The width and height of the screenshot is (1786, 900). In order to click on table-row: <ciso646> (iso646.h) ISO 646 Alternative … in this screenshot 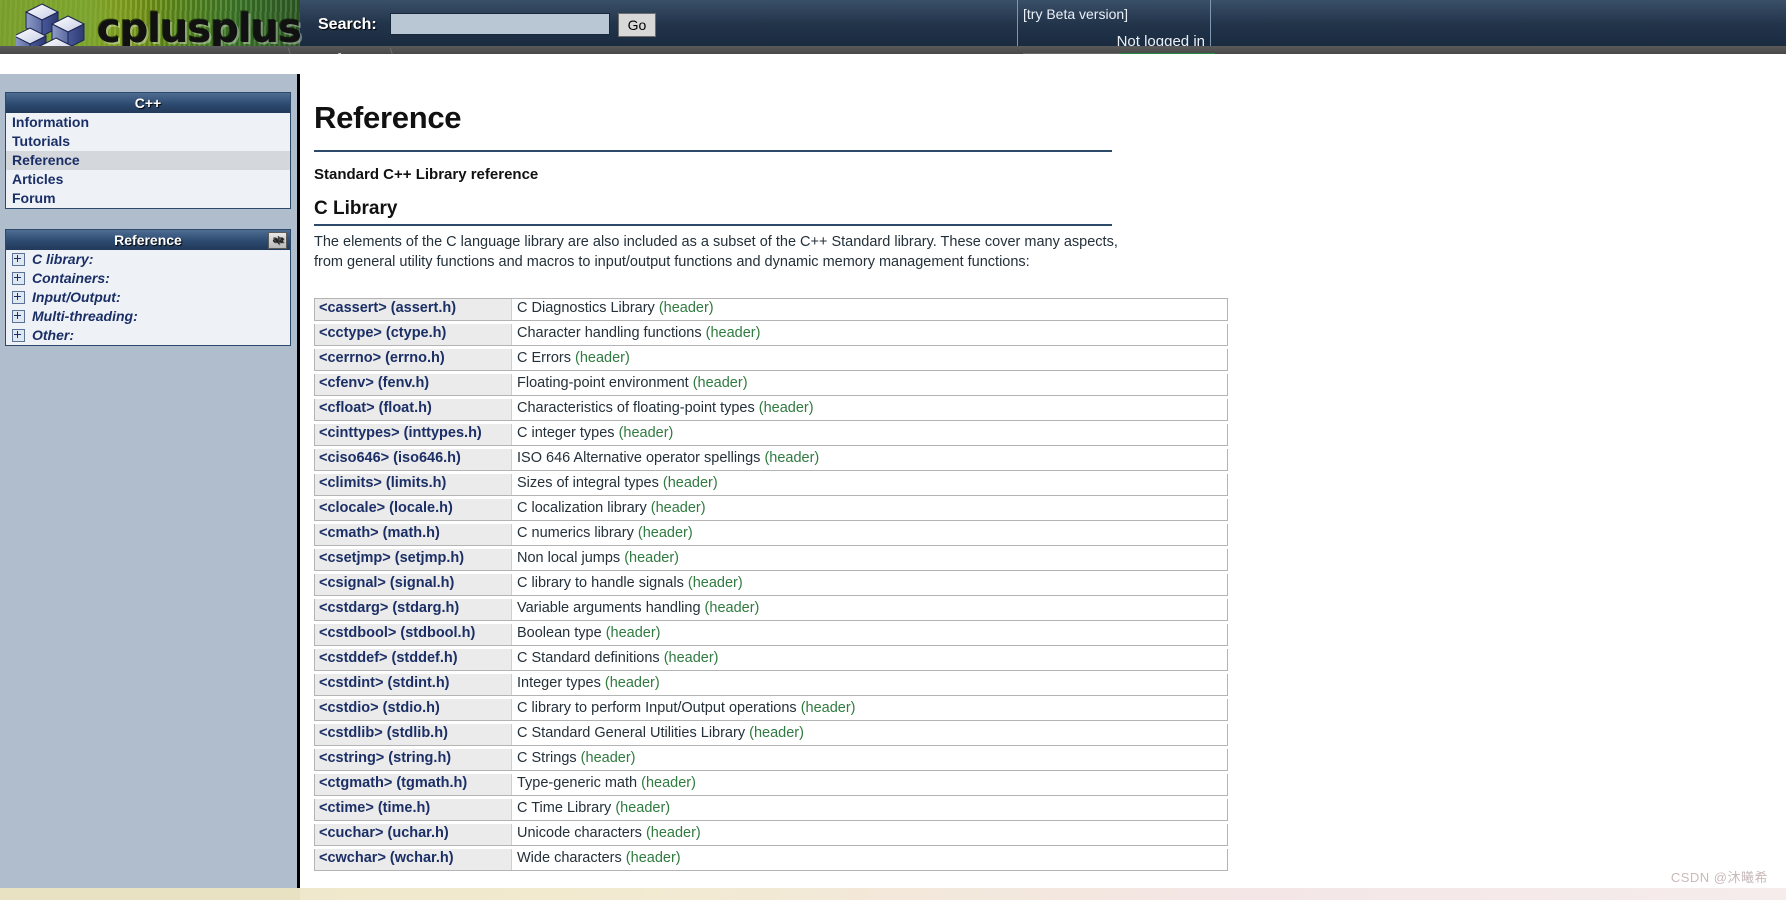, I will do `click(771, 460)`.